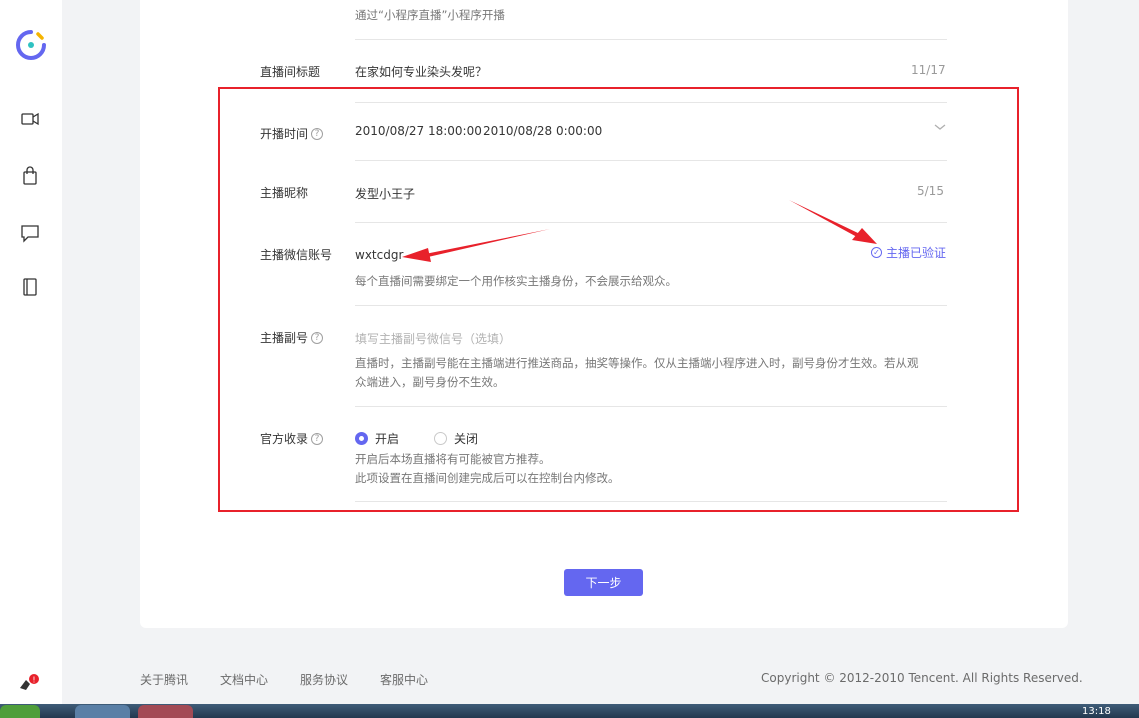  I want to click on title-input: 在家如何专业染头发呢？, so click(421, 71).